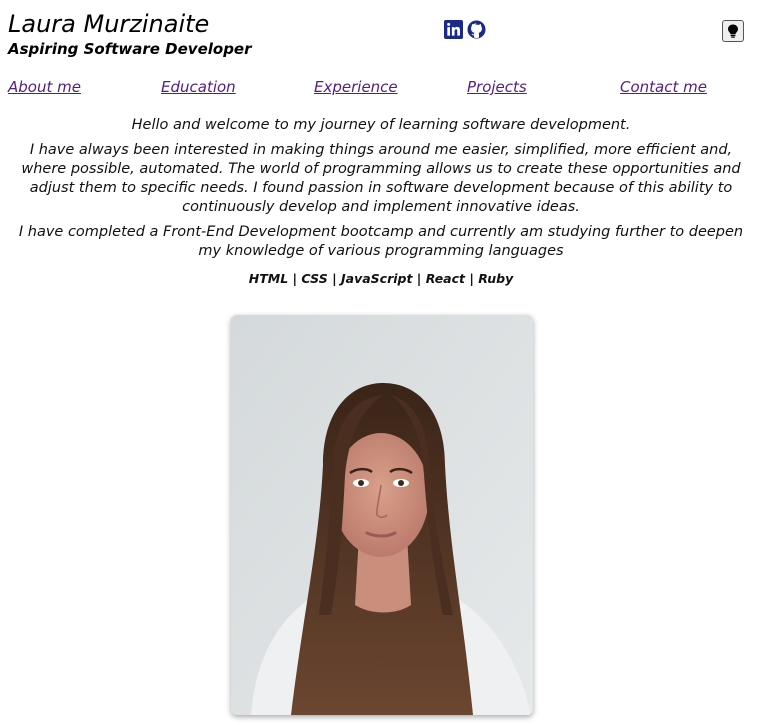 The image size is (762, 725). I want to click on nav-about-me: About me, so click(44, 87).